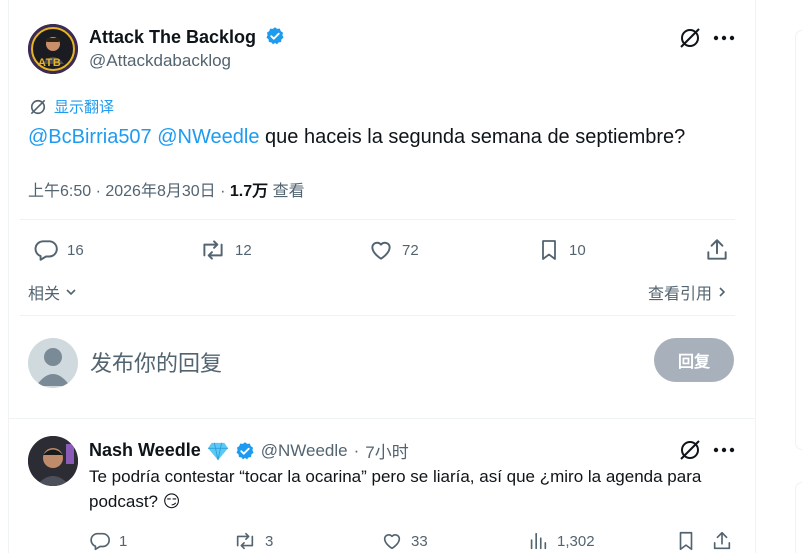 The image size is (802, 553). Describe the element at coordinates (269, 541) in the screenshot. I see `retweet-count: 3` at that location.